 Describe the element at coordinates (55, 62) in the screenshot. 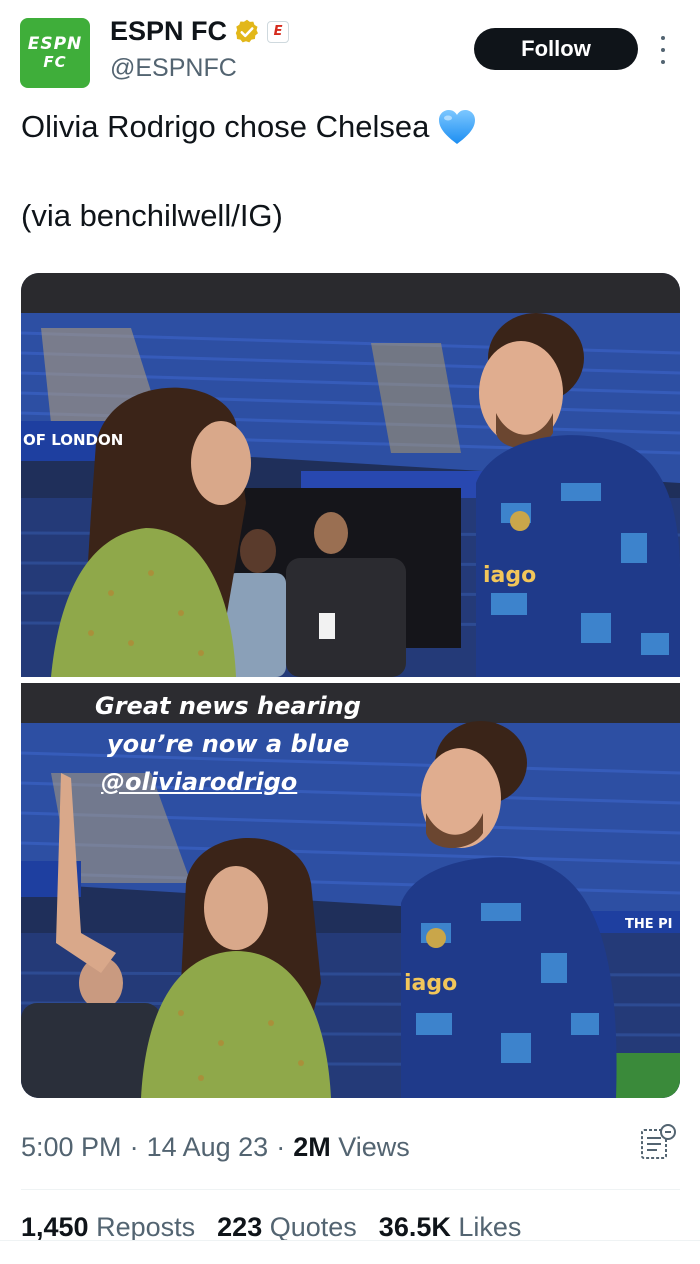

I see `avatar-text-line2: FC` at that location.